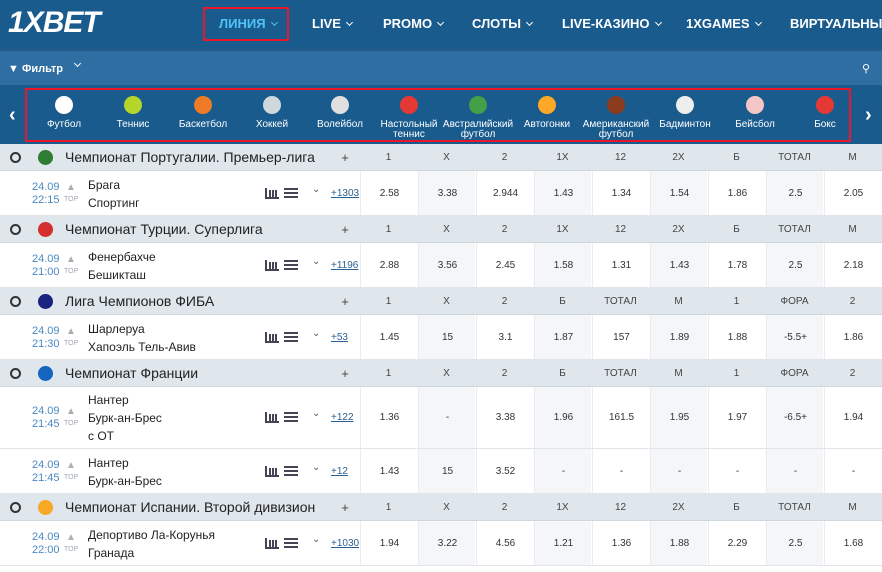 The height and width of the screenshot is (572, 882). Describe the element at coordinates (203, 110) in the screenshot. I see `sport-item-2: Баскетбол` at that location.